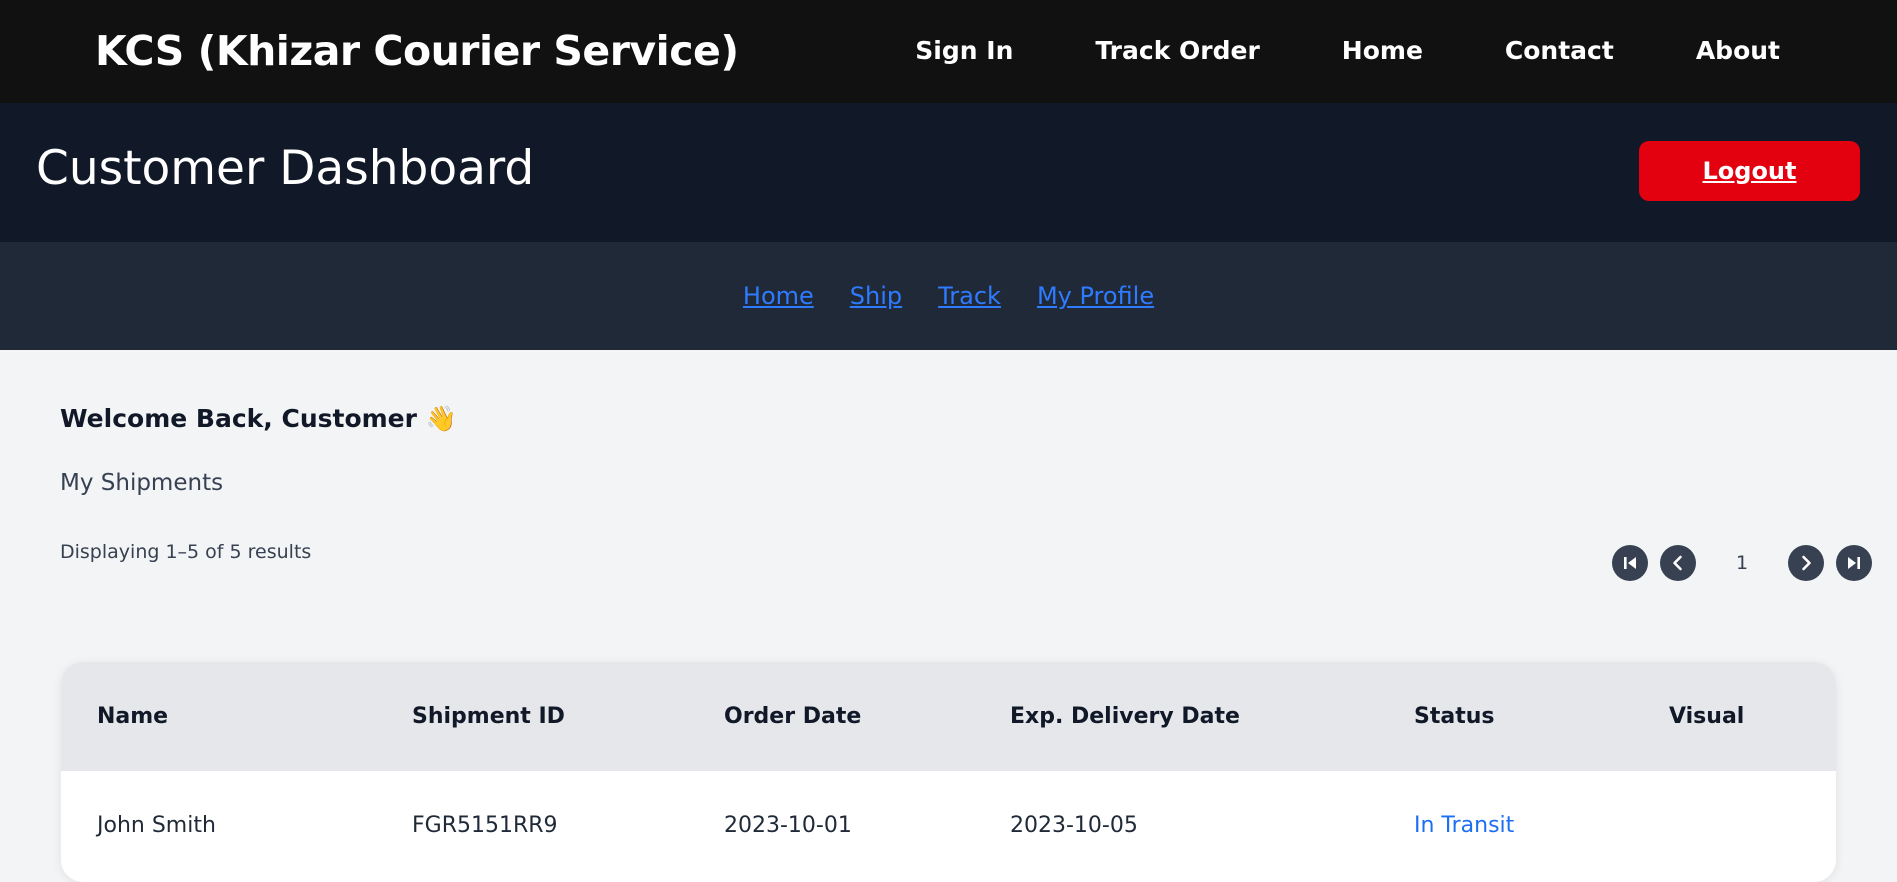 The image size is (1897, 882). What do you see at coordinates (1095, 296) in the screenshot?
I see `subnav-my-profile: My Profile` at bounding box center [1095, 296].